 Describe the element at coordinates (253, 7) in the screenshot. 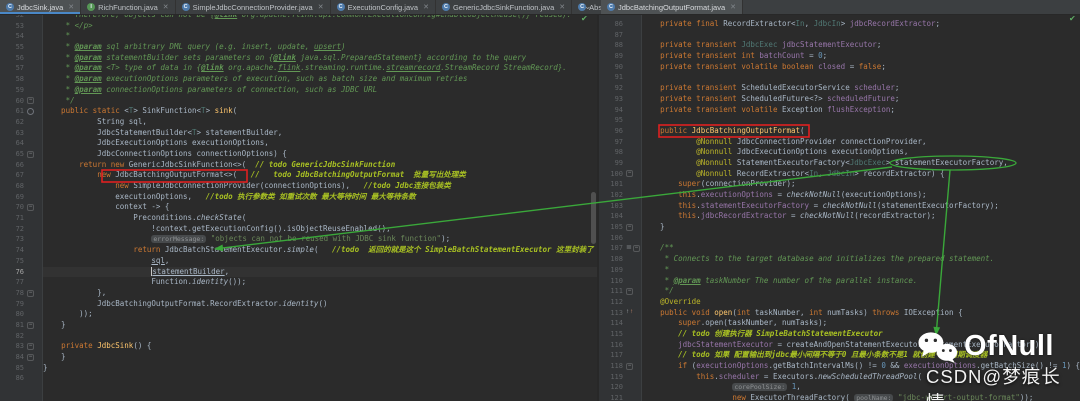

I see `tab-simplejdbcconnectionprovider-java: C SimpleJdbcConnectionProvider.java ✕` at that location.